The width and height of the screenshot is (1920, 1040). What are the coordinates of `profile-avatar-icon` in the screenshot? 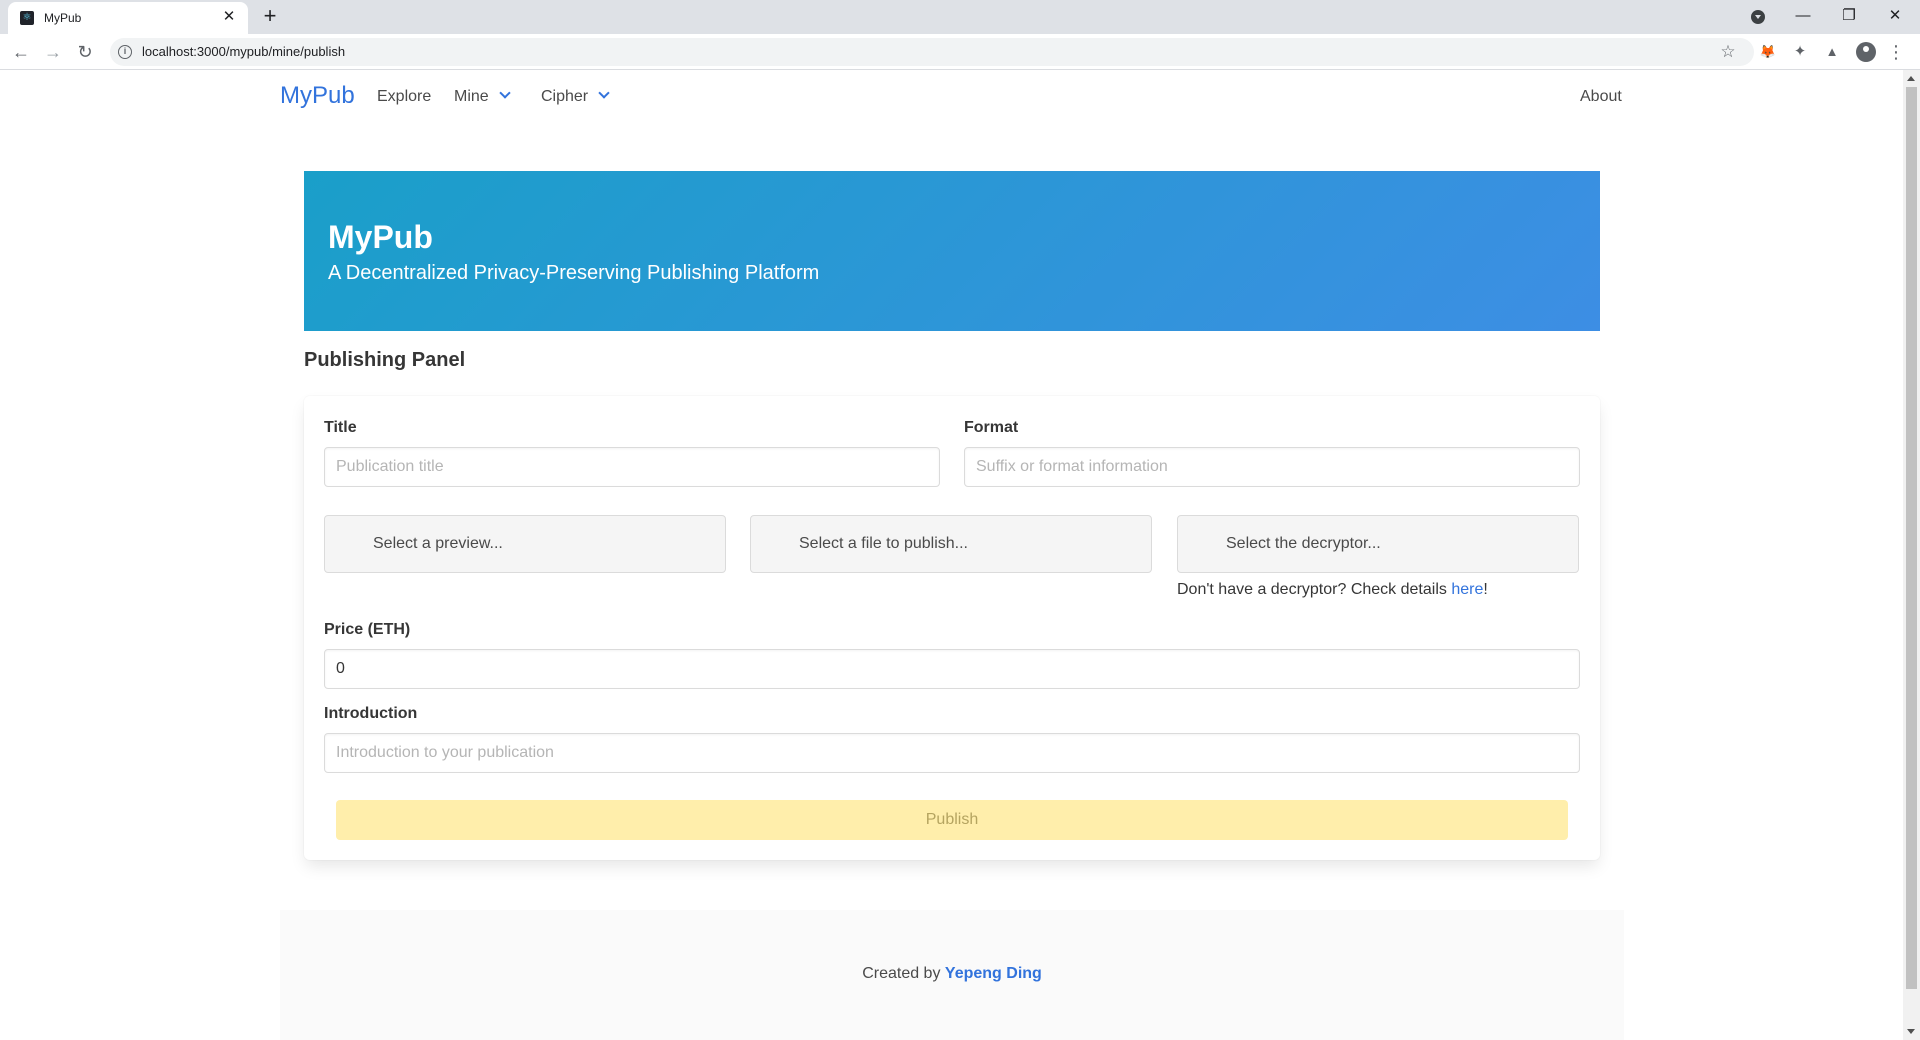 It's located at (1866, 52).